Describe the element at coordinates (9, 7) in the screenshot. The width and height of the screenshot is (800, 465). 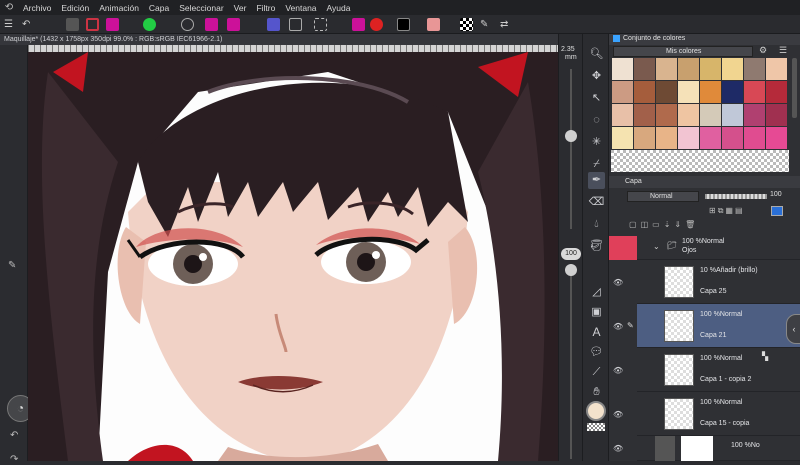
I see `app-logo-icon: ⟲` at that location.